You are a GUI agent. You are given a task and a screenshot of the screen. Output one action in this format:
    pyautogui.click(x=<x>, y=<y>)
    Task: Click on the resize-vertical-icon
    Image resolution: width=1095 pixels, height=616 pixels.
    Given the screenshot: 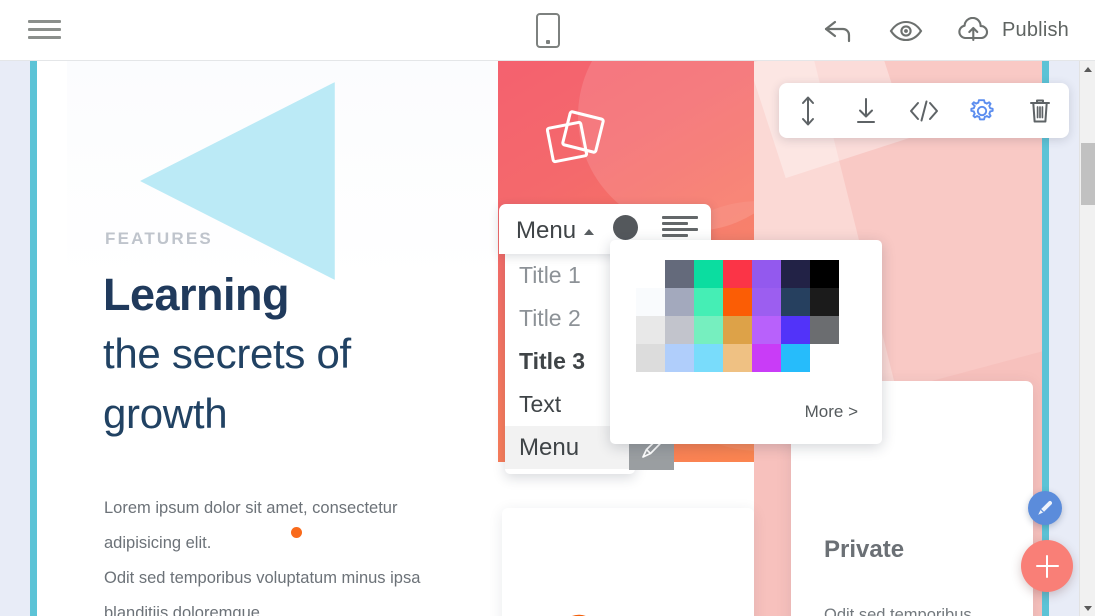 What is the action you would take?
    pyautogui.click(x=808, y=110)
    